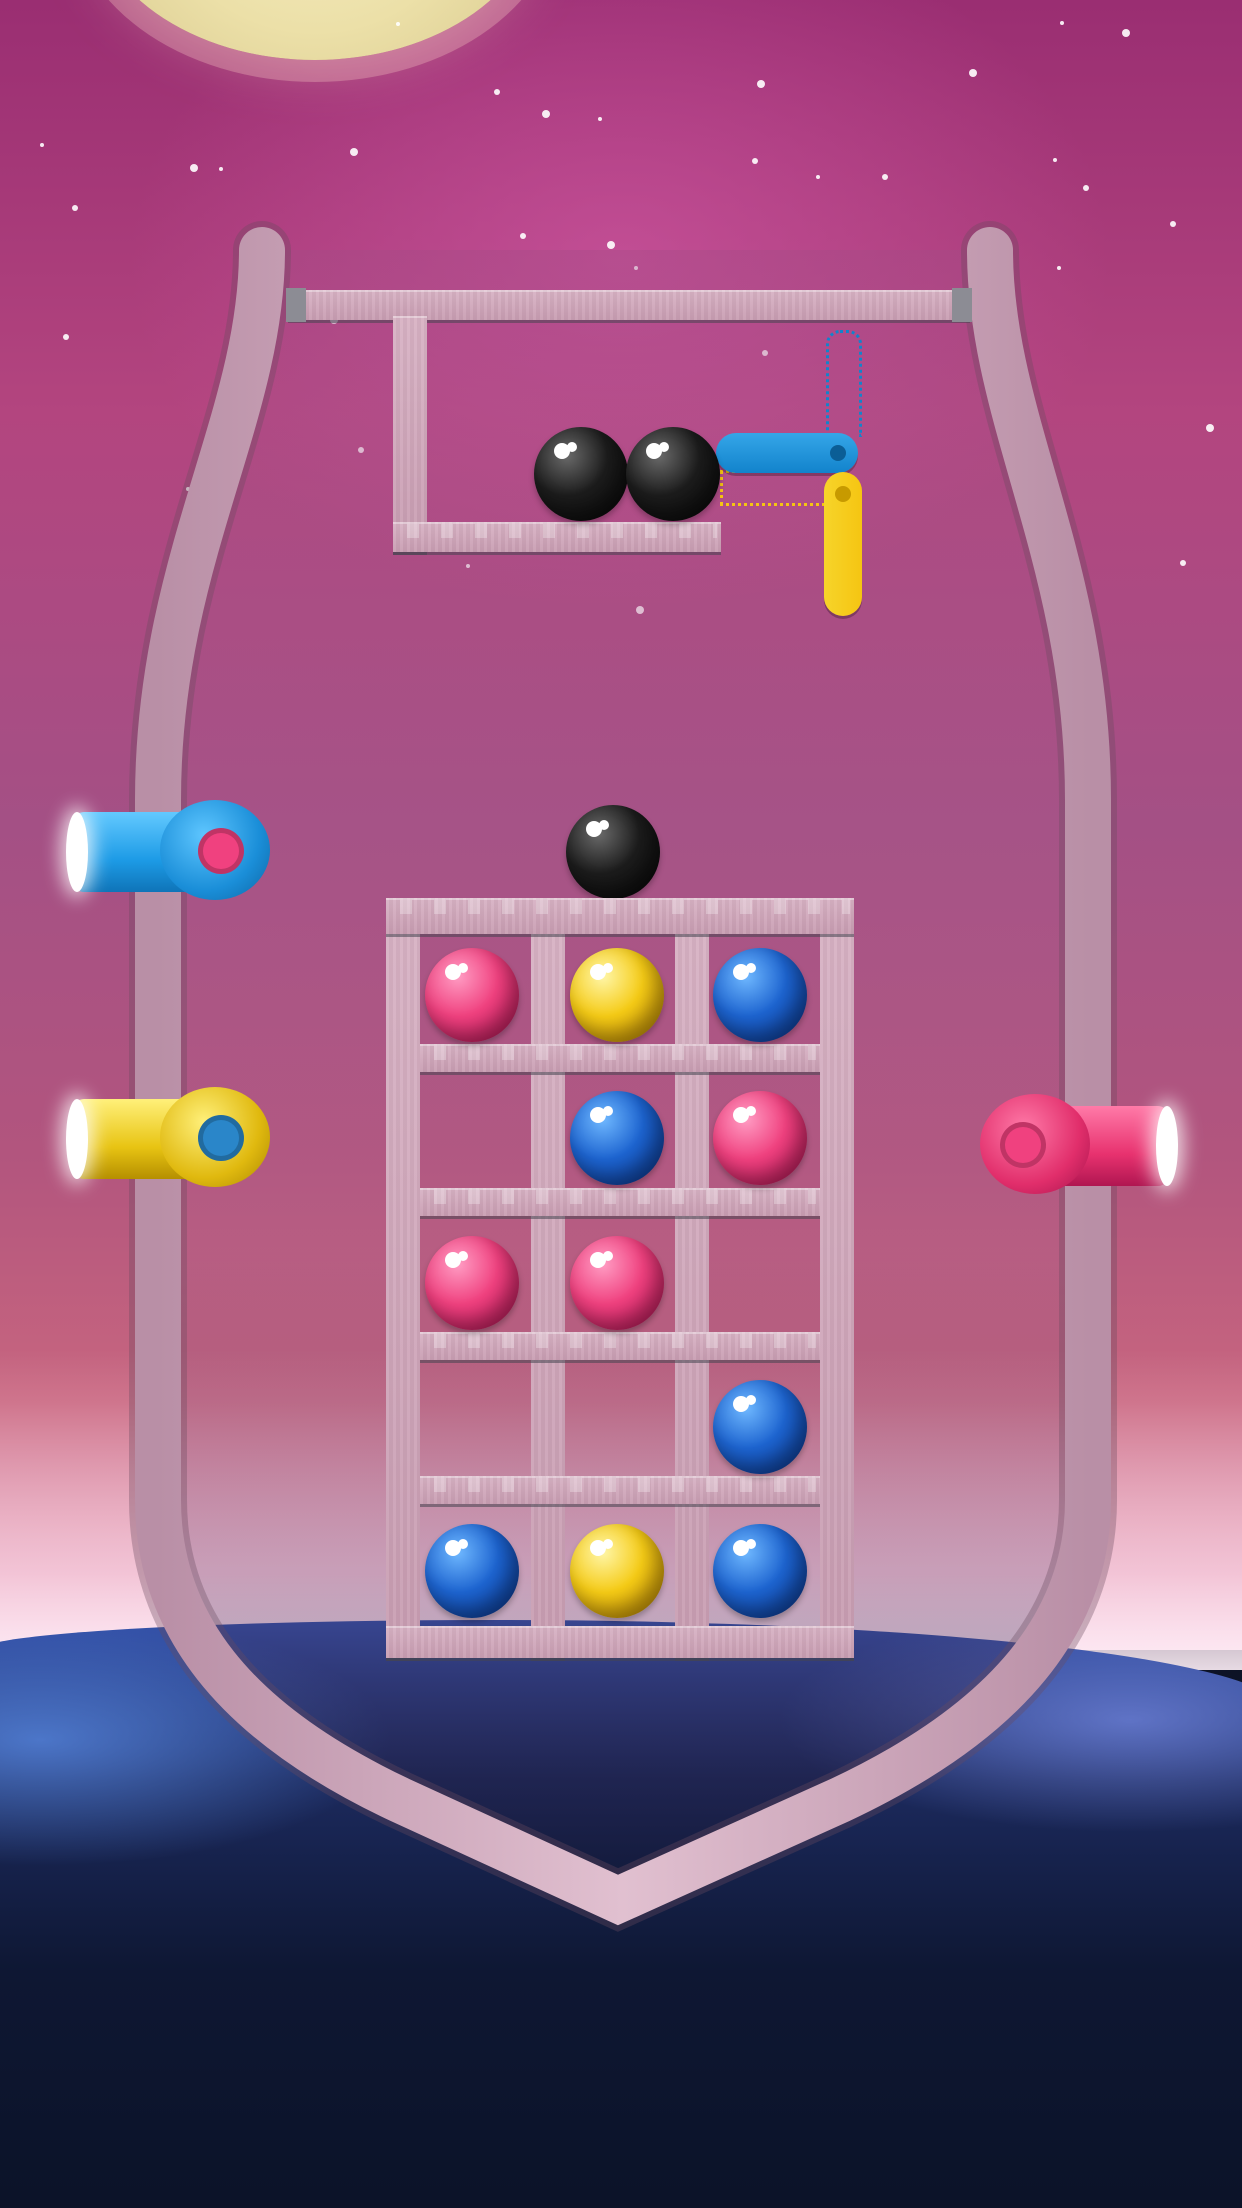 The height and width of the screenshot is (2208, 1242). Describe the element at coordinates (962, 305) in the screenshot. I see `top-bar-cap-right` at that location.